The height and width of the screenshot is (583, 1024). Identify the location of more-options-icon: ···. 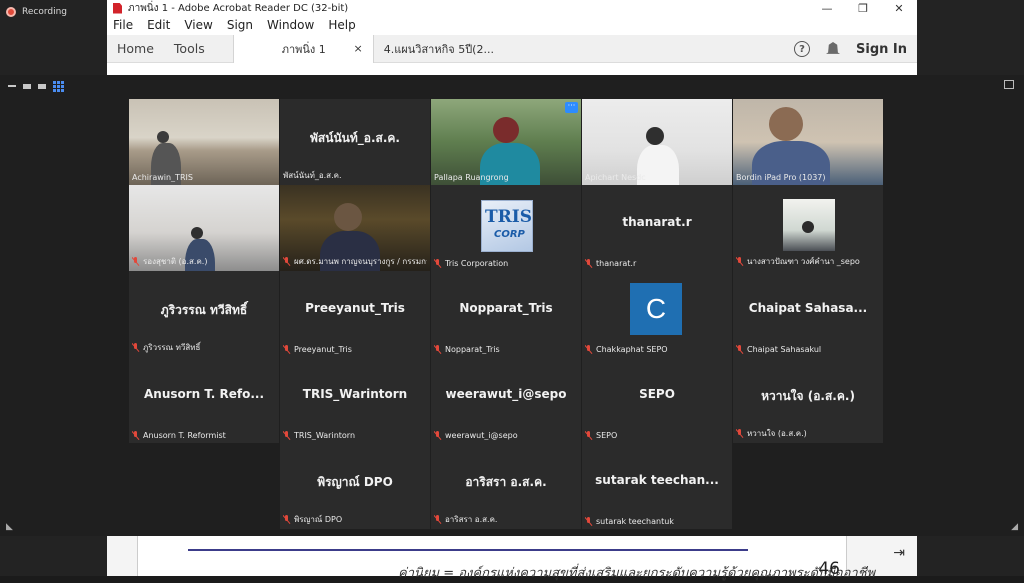
(571, 107).